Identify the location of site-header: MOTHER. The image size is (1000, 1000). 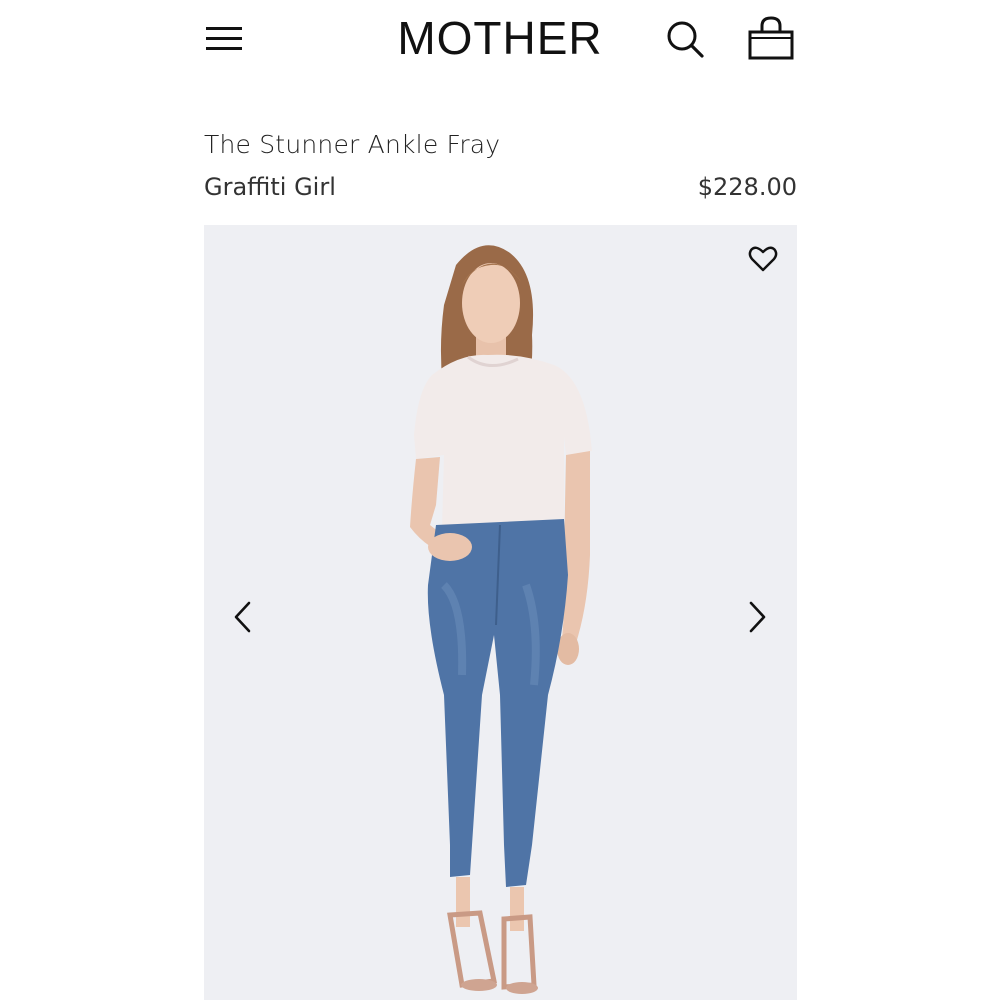
(500, 40).